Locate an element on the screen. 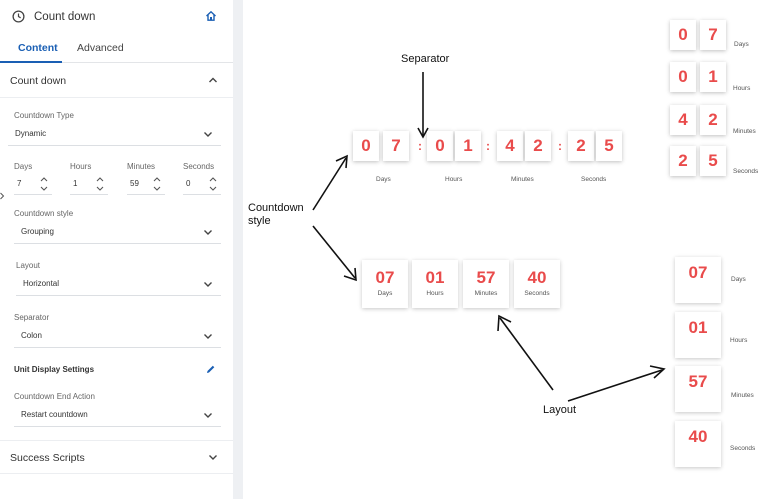 The height and width of the screenshot is (499, 783). grouped-unit-box: 07 Days is located at coordinates (385, 284).